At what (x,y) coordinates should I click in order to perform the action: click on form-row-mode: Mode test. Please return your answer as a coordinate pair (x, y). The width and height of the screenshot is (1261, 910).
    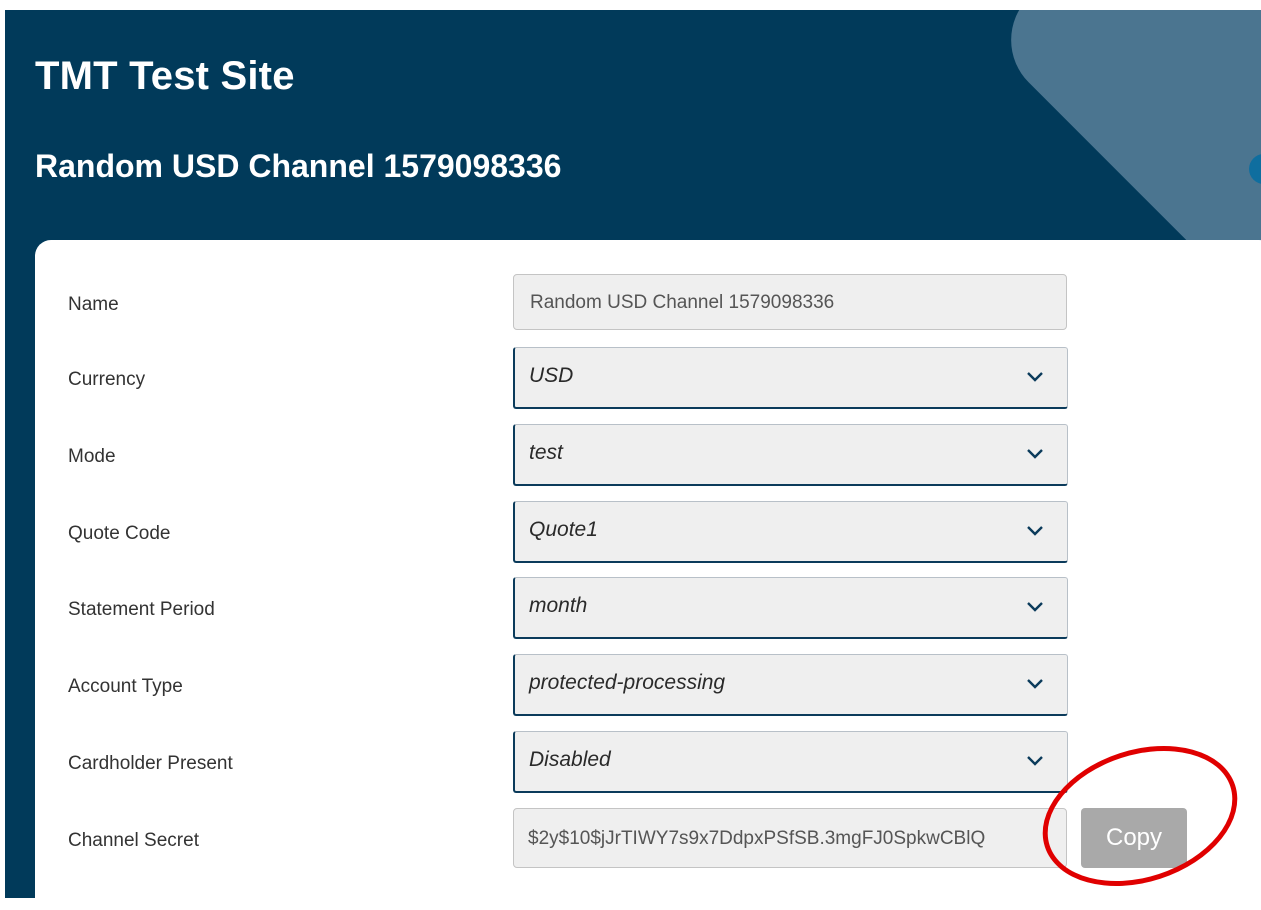
    Looking at the image, I should click on (648, 455).